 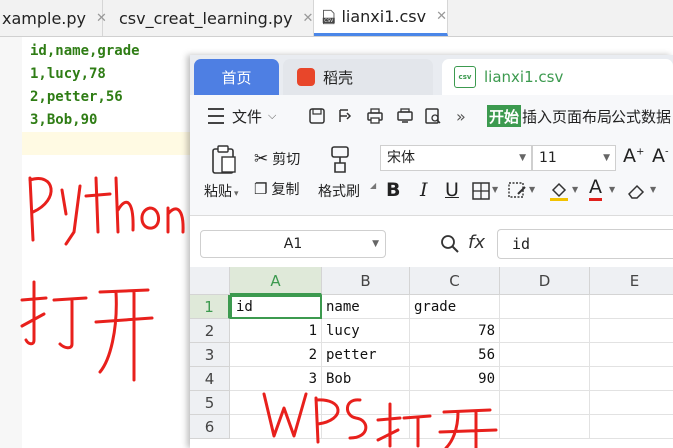 What do you see at coordinates (276, 403) in the screenshot?
I see `cell-a5` at bounding box center [276, 403].